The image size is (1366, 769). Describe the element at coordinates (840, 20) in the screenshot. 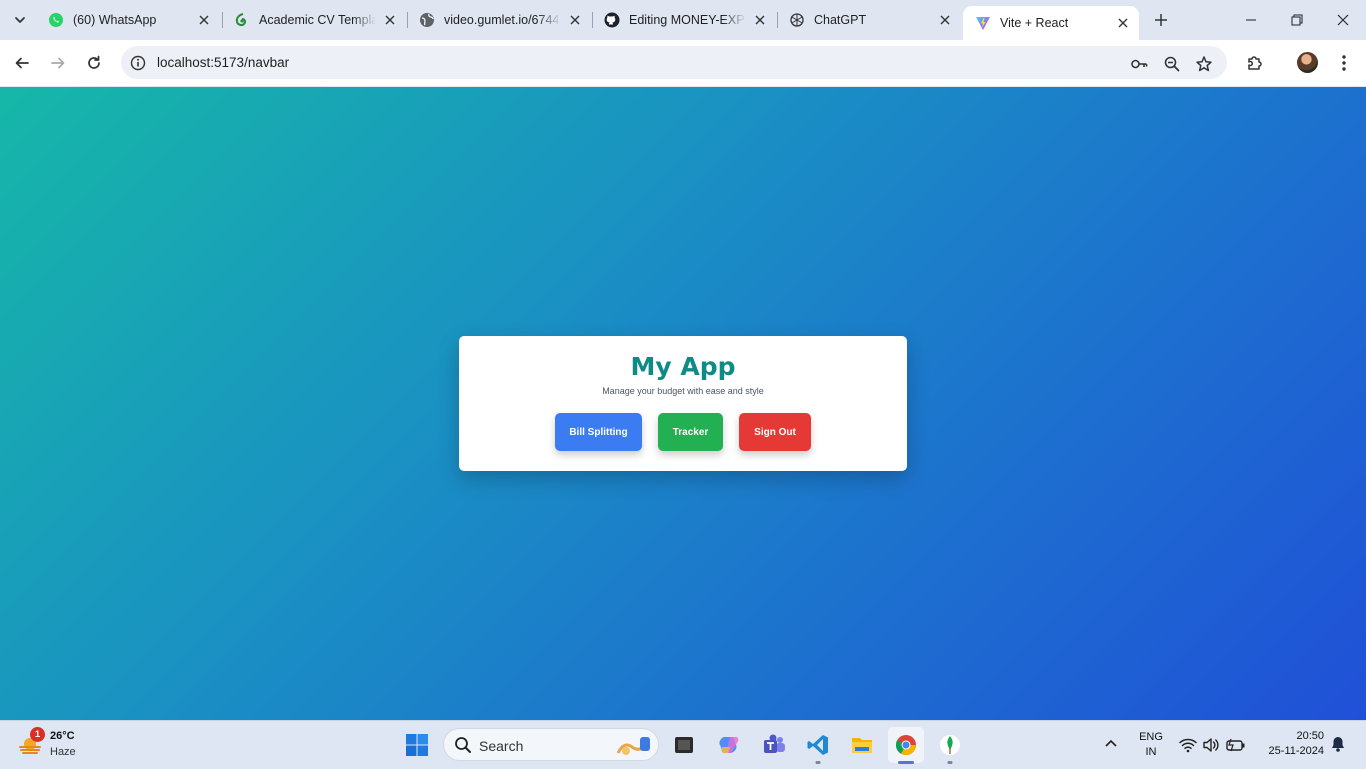

I see `tab-title: ChatGPT` at that location.